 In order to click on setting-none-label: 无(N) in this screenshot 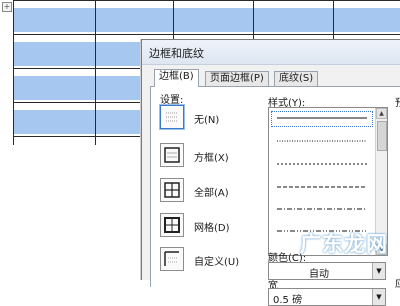, I will do `click(207, 120)`.